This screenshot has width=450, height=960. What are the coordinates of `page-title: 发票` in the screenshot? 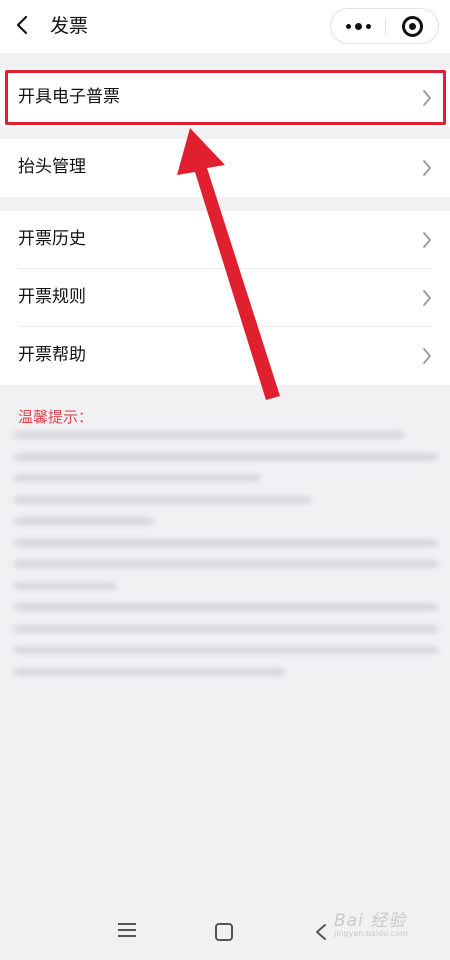 It's located at (69, 26).